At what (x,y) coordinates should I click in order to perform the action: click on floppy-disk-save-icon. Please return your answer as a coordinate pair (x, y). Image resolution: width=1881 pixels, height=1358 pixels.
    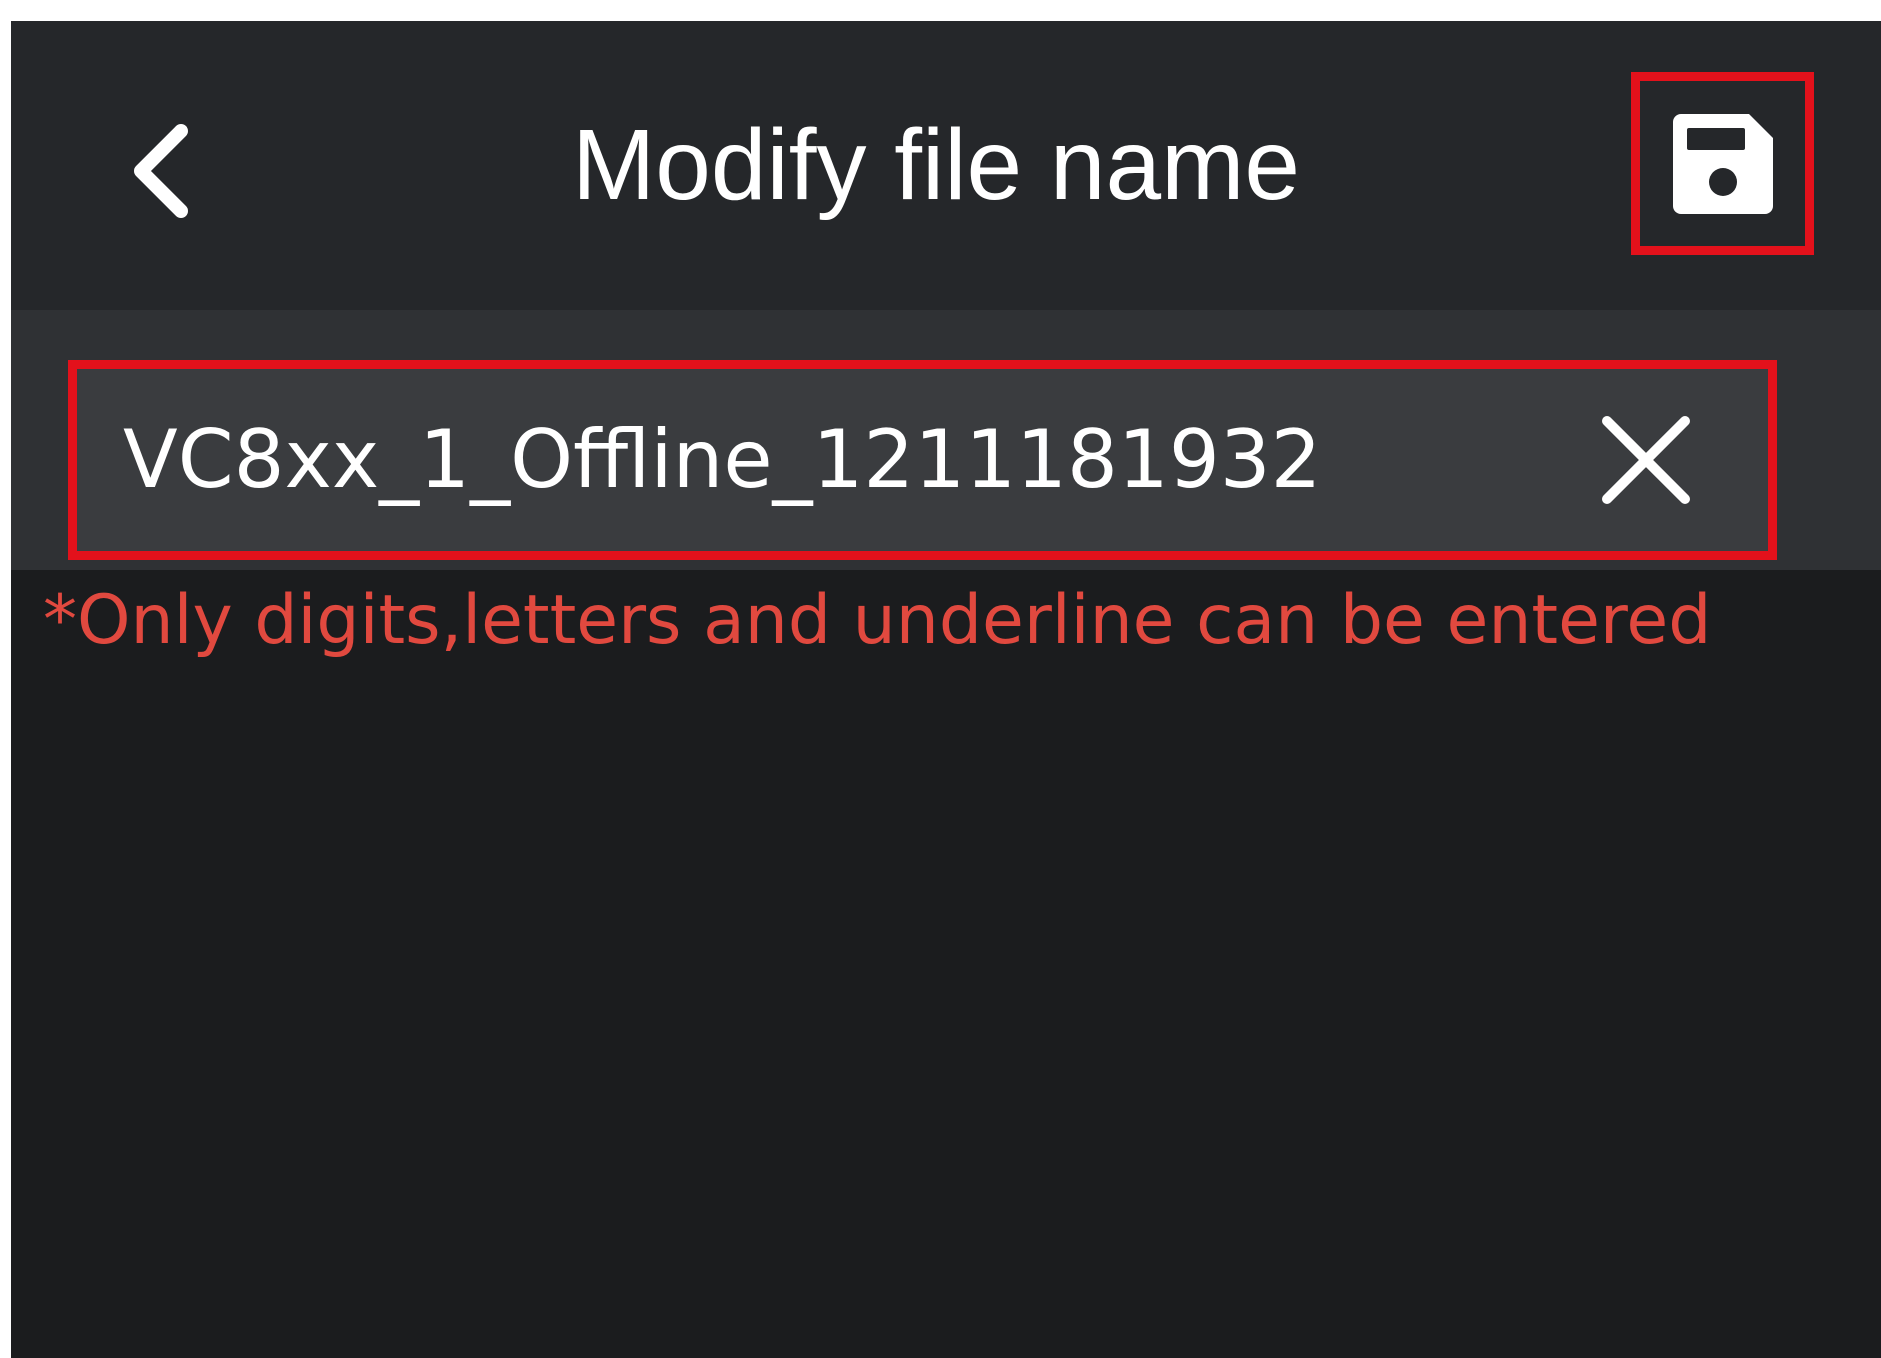
    Looking at the image, I should click on (1722, 163).